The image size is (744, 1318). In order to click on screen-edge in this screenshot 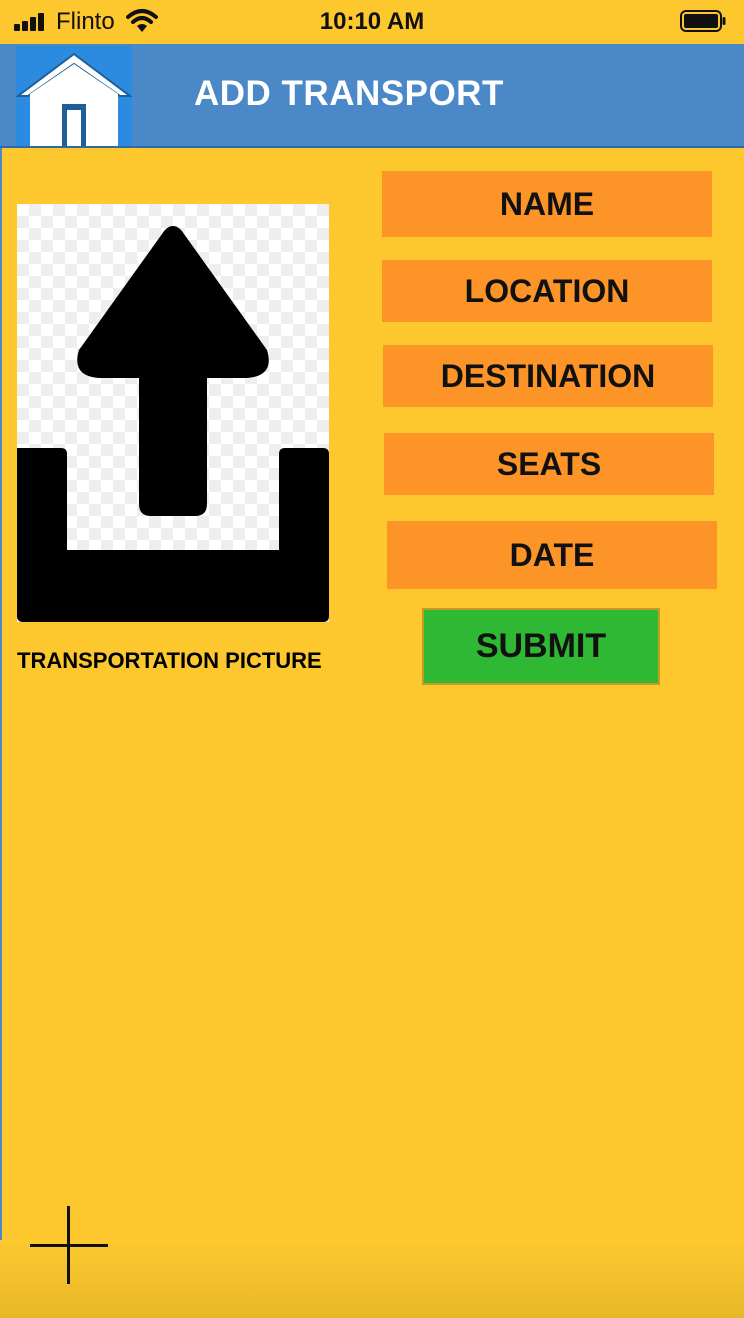, I will do `click(1, 659)`.